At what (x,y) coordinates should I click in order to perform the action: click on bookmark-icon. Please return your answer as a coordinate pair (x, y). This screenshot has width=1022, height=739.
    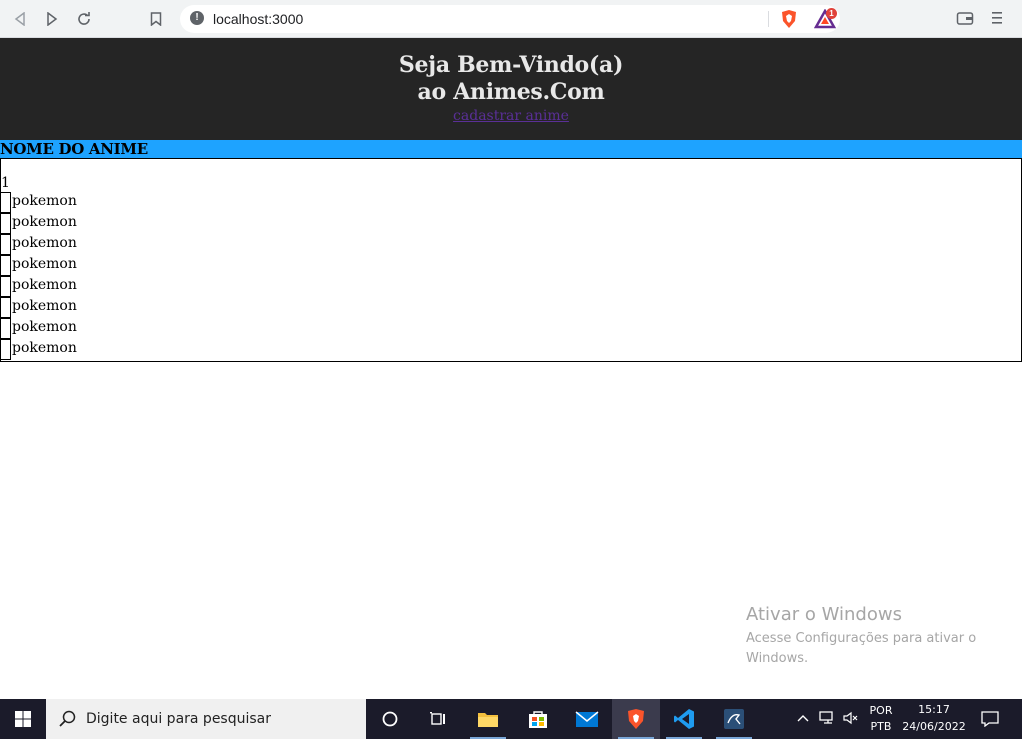
    Looking at the image, I should click on (156, 19).